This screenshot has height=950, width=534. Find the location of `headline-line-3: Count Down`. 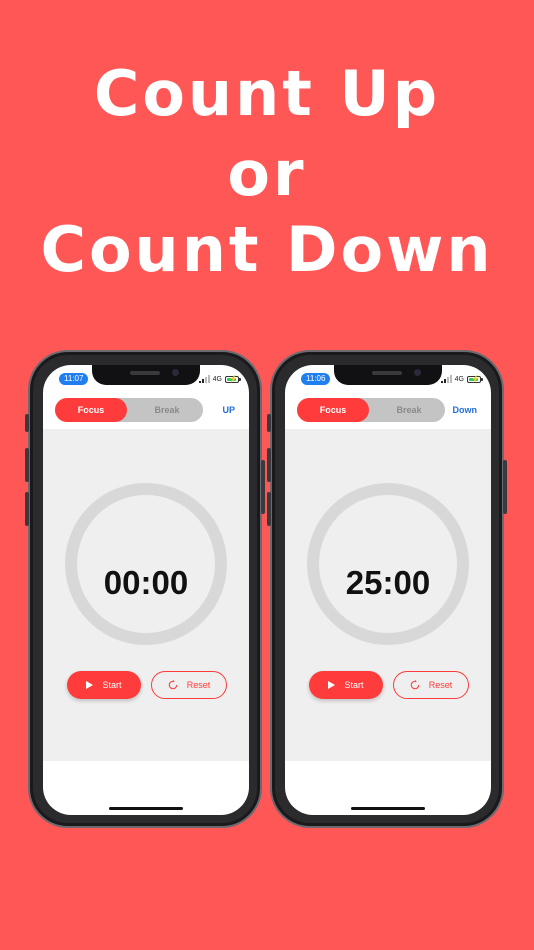

headline-line-3: Count Down is located at coordinates (267, 249).